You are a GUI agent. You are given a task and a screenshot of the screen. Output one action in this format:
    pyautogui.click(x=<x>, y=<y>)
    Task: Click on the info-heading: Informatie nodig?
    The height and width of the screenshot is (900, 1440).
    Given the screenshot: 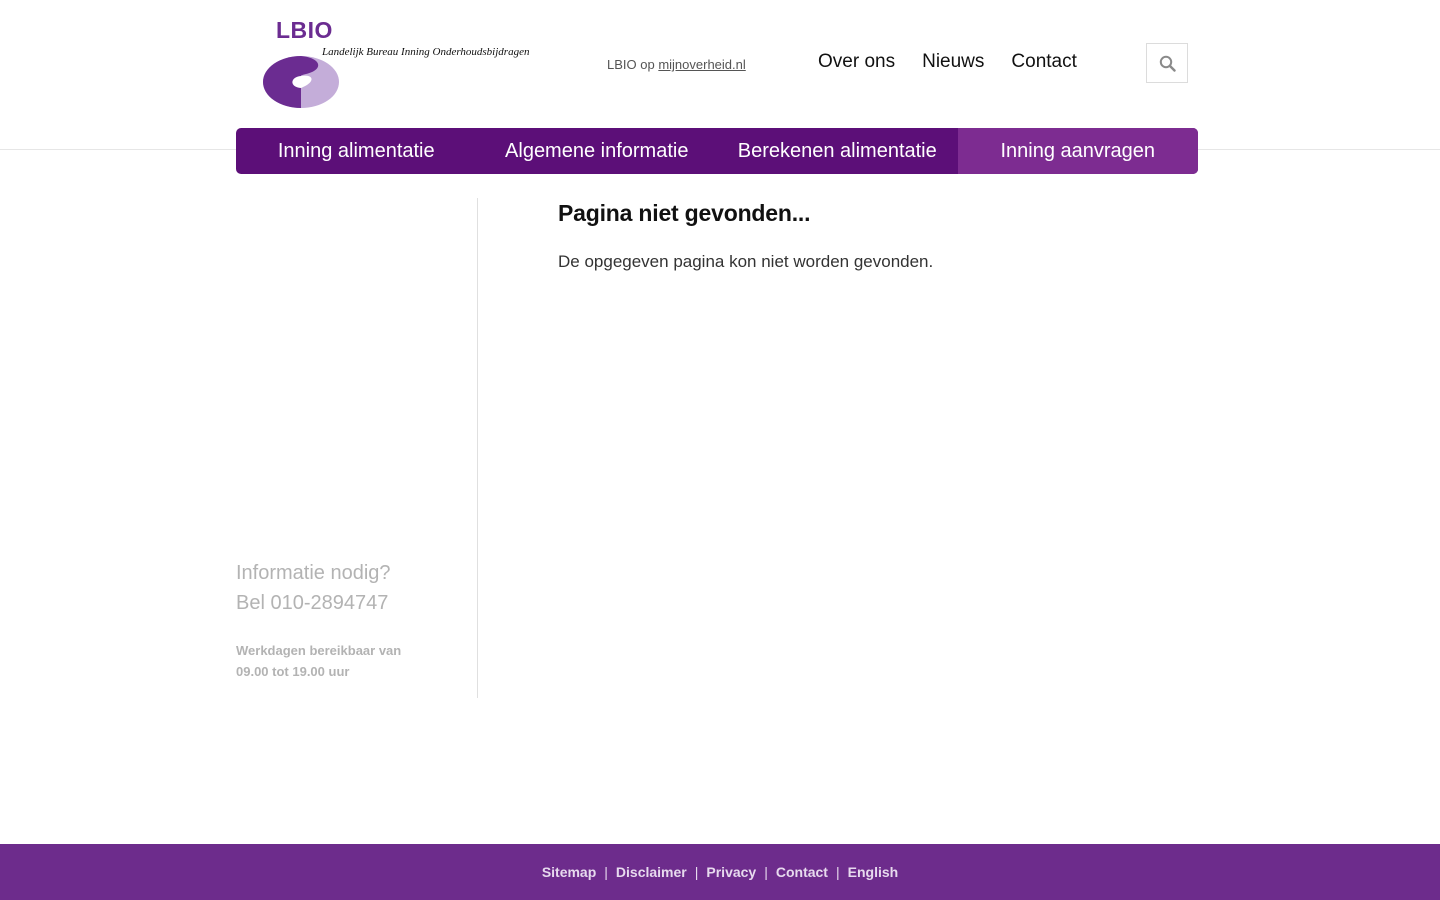 What is the action you would take?
    pyautogui.click(x=313, y=573)
    